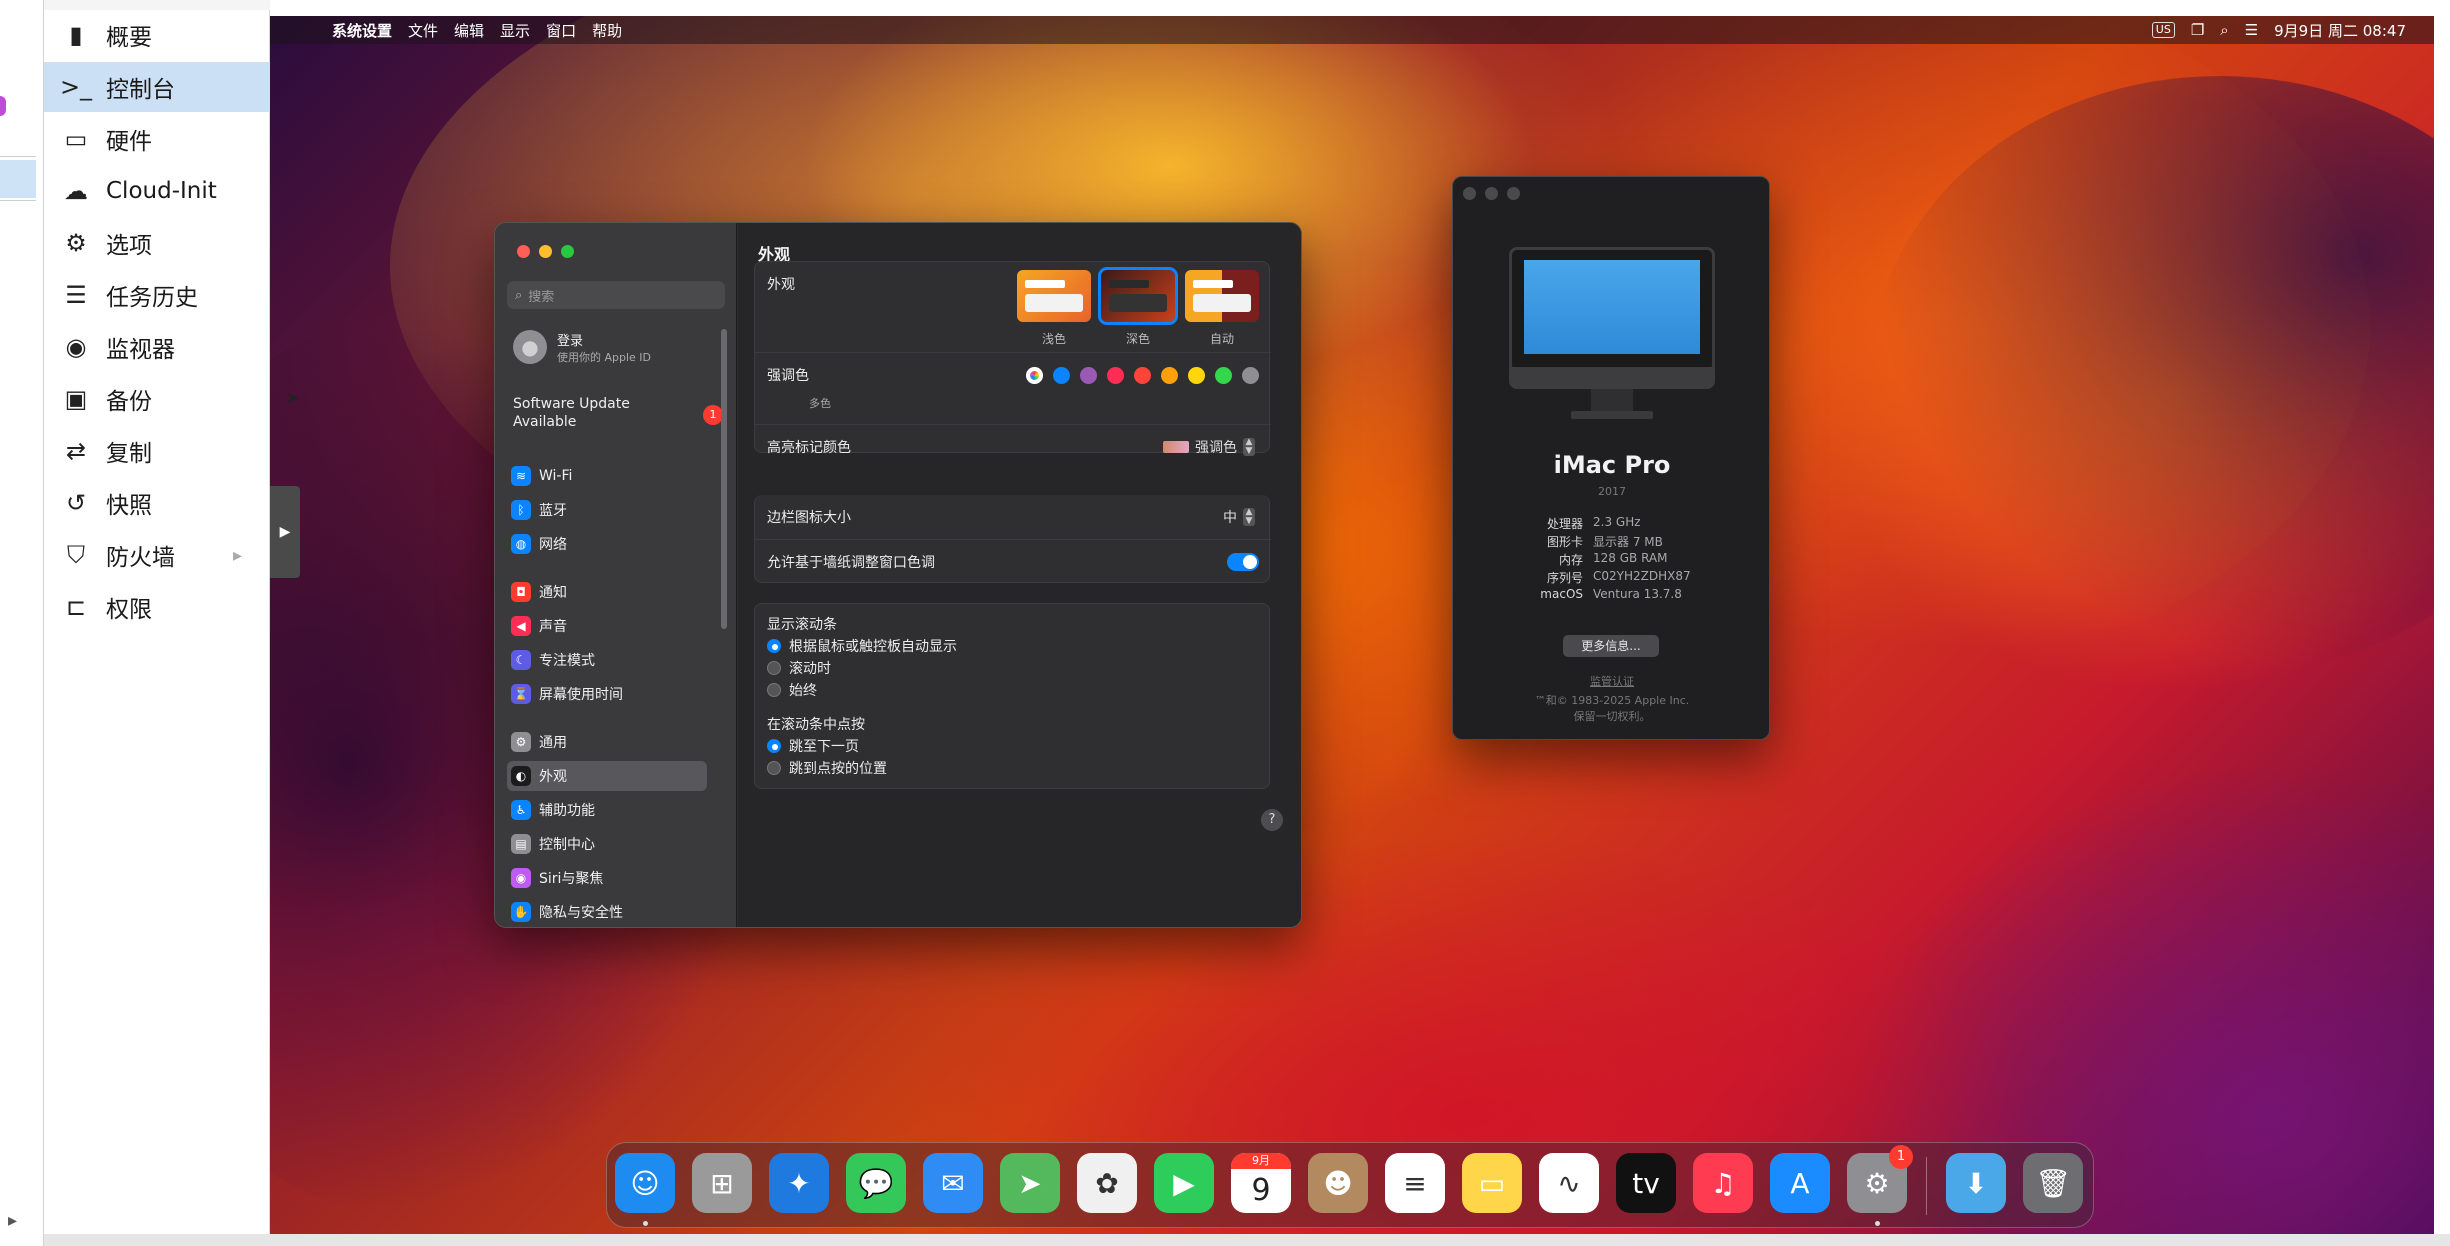 The height and width of the screenshot is (1246, 2450). I want to click on menu-item-9: ↺ 快照, so click(157, 503).